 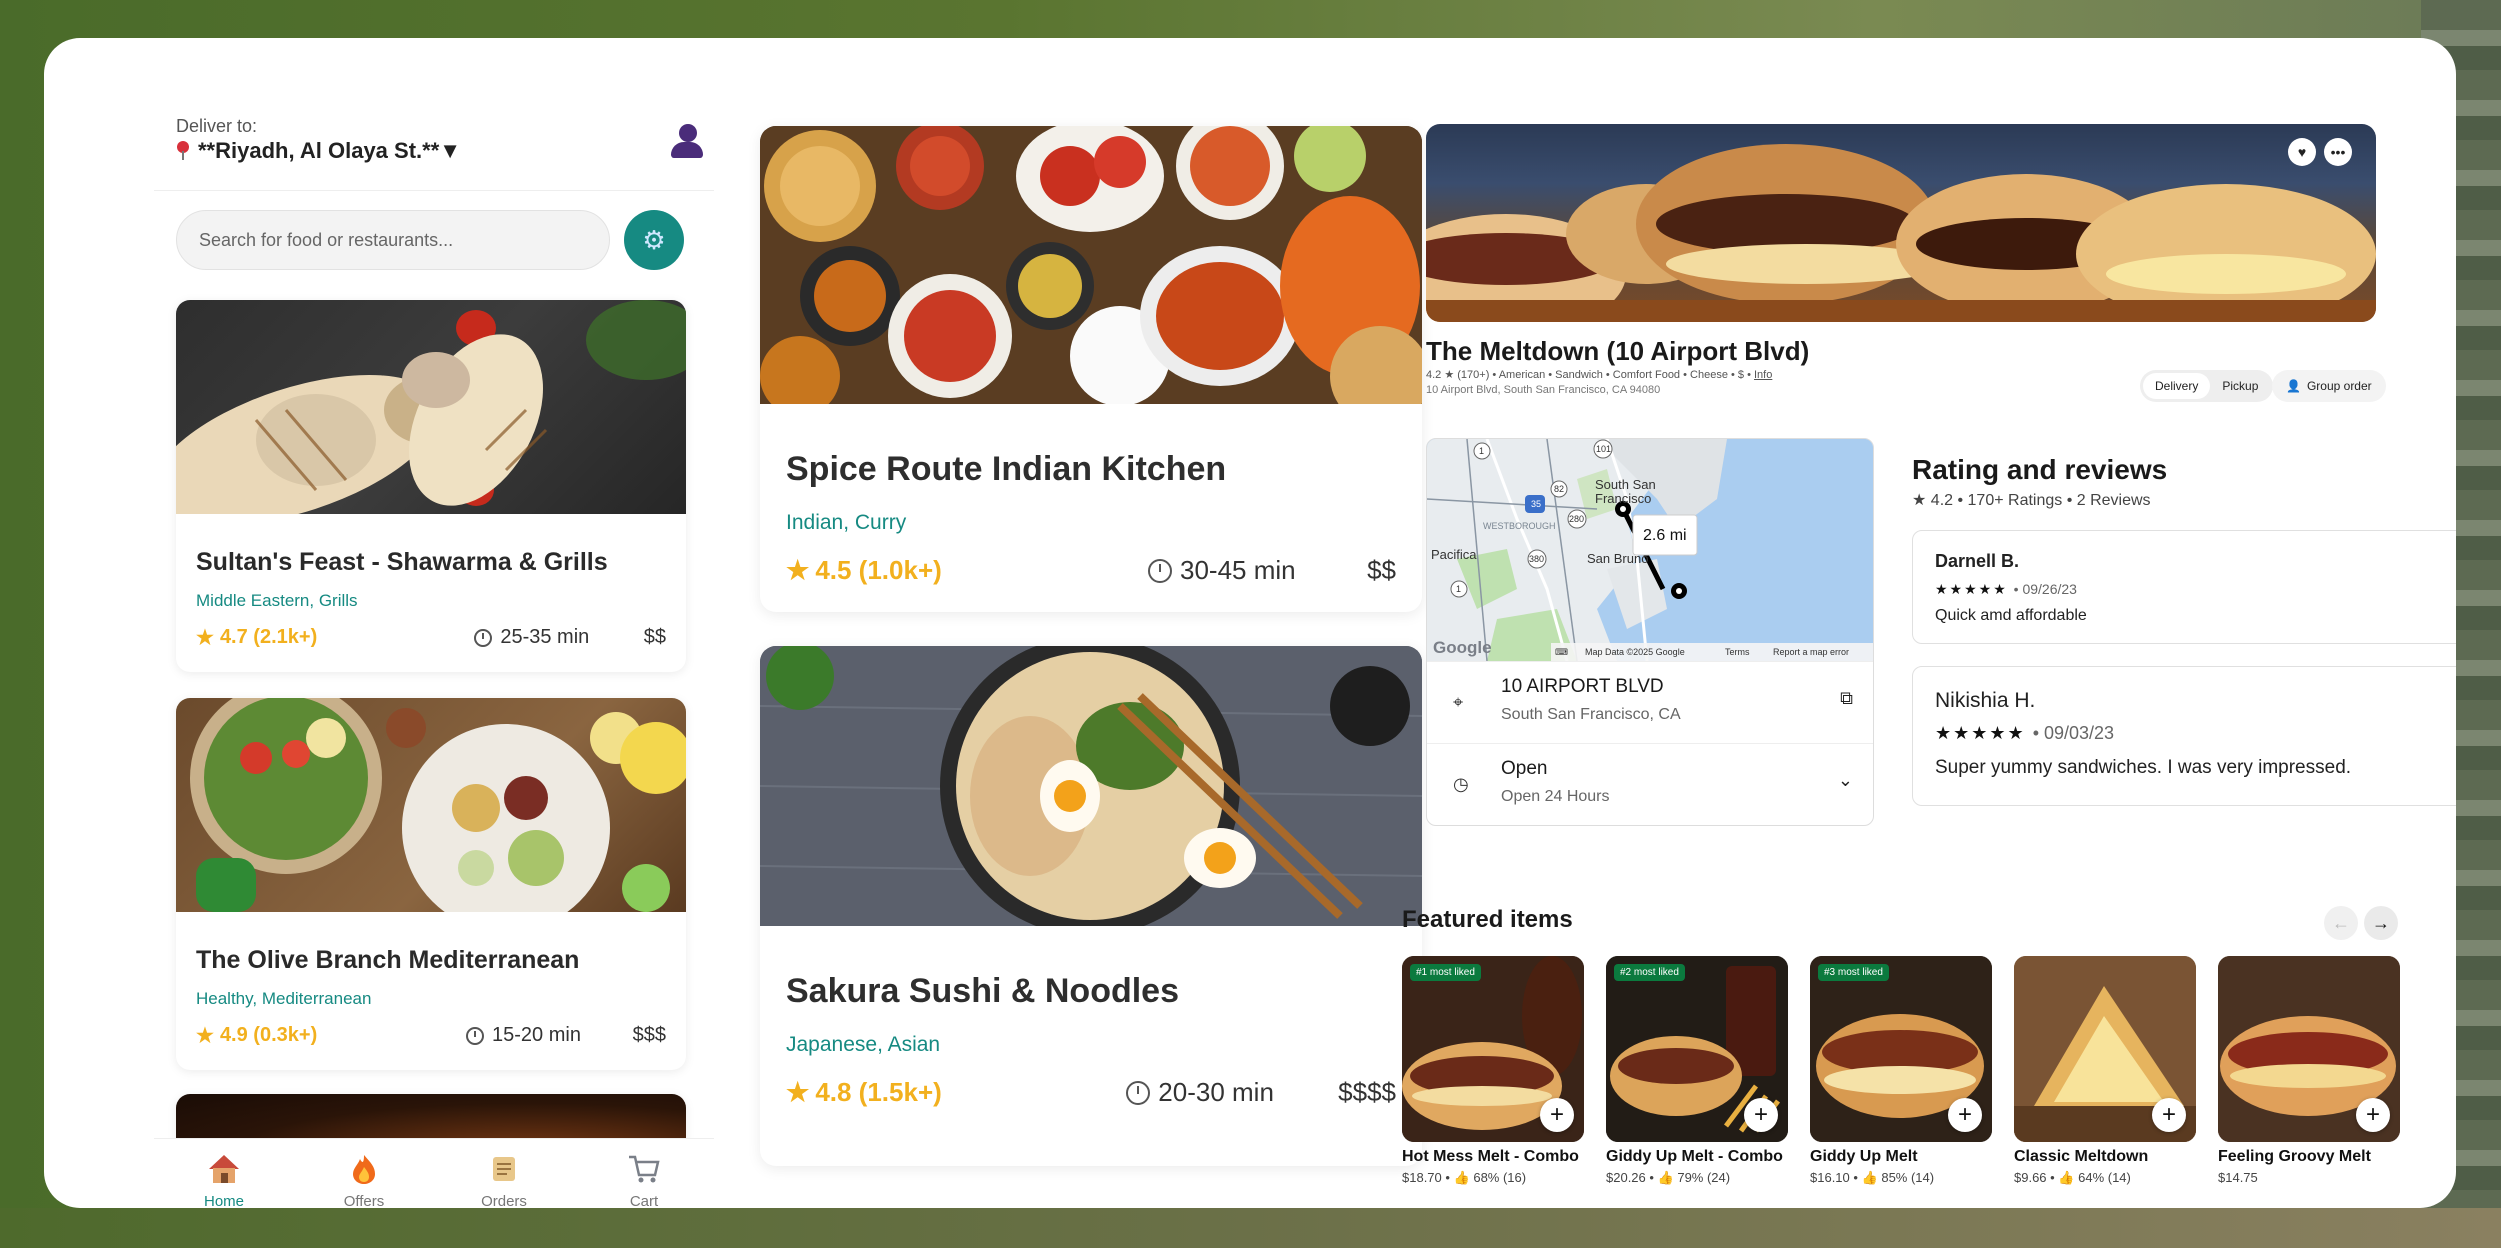 I want to click on featured-item: + Classic Meltdown $9.66 • 👍 64% (14), so click(x=2105, y=1071).